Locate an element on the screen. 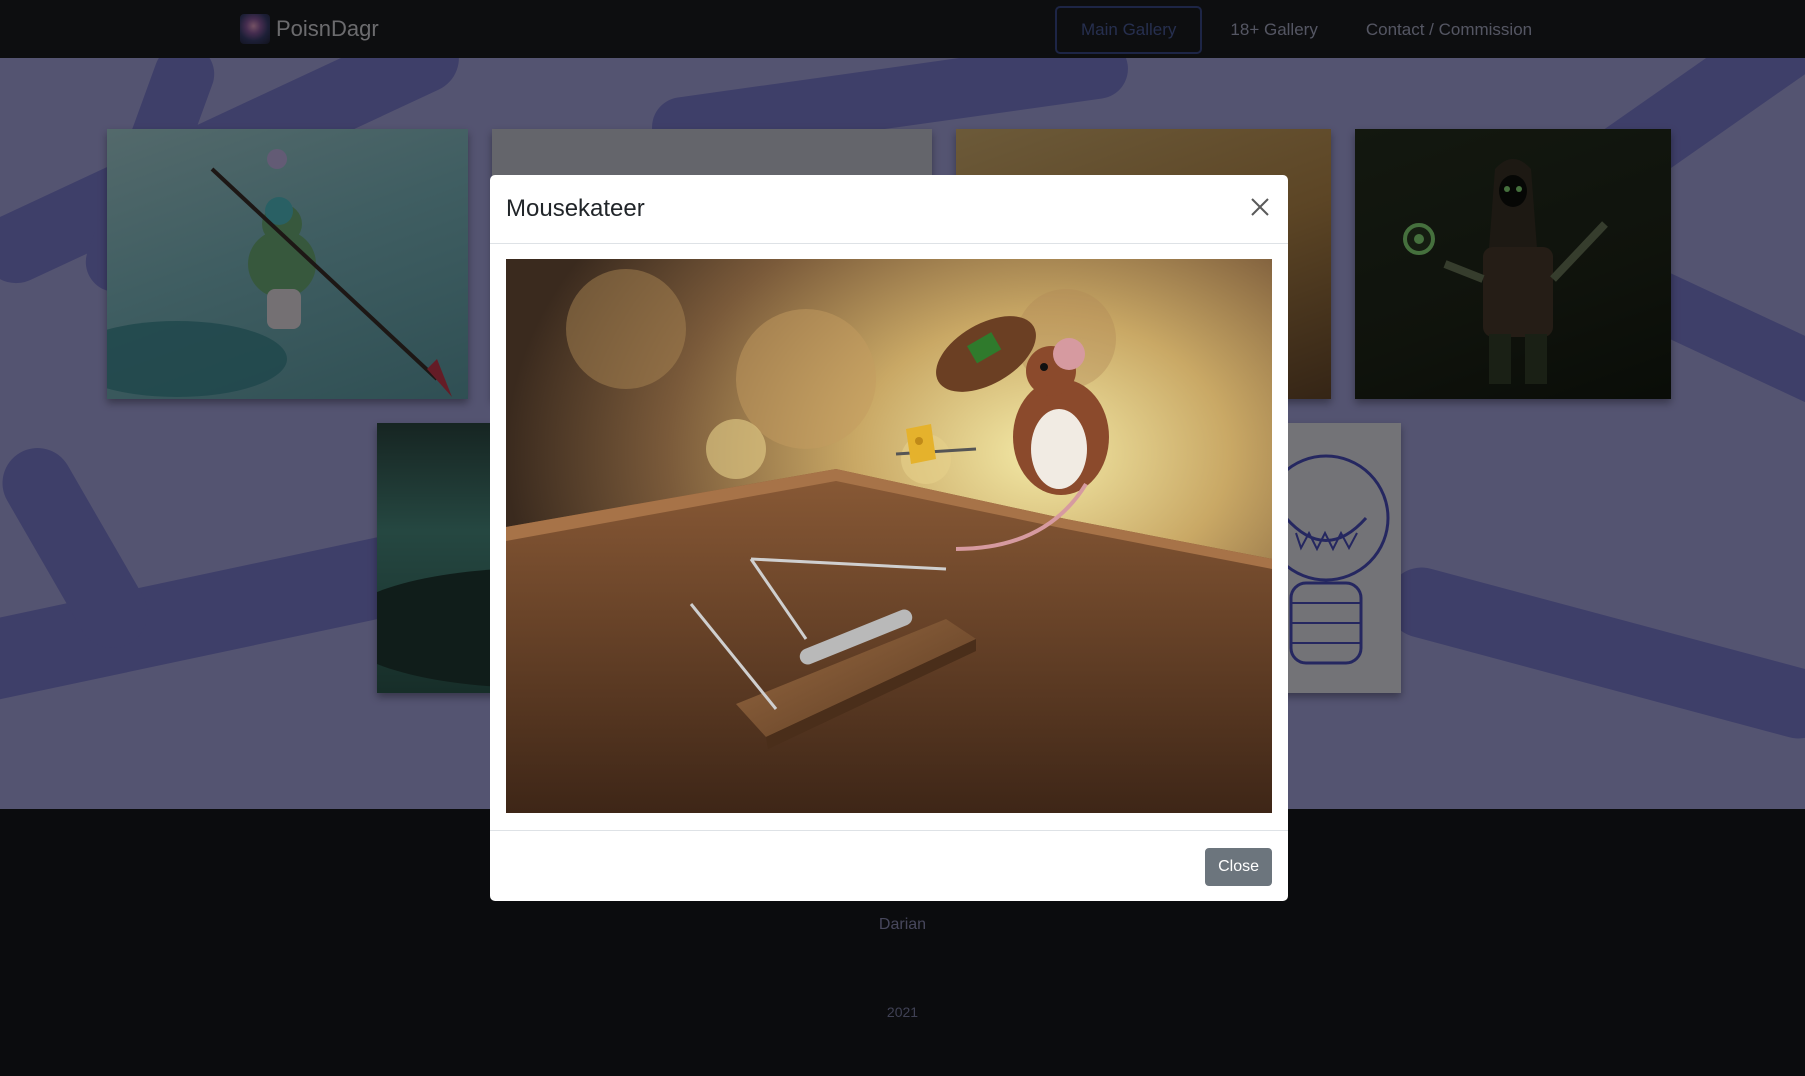  modal-title: Mousekateer is located at coordinates (575, 208).